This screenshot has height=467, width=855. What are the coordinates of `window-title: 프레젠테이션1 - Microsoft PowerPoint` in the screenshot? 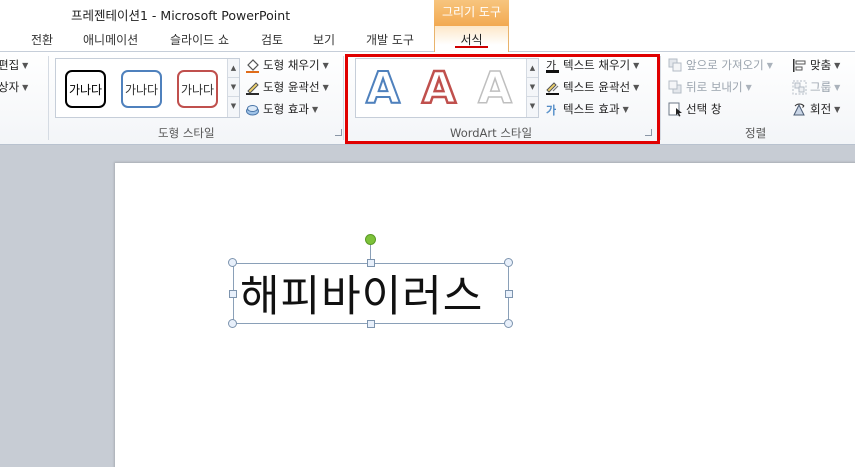 It's located at (181, 15).